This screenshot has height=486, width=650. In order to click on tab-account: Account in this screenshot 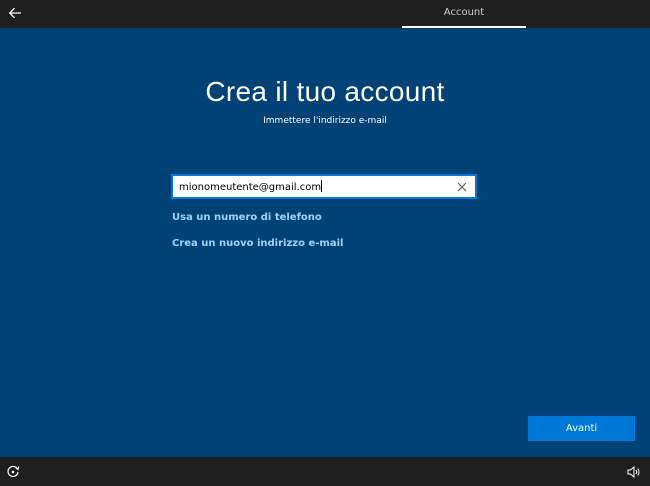, I will do `click(464, 14)`.